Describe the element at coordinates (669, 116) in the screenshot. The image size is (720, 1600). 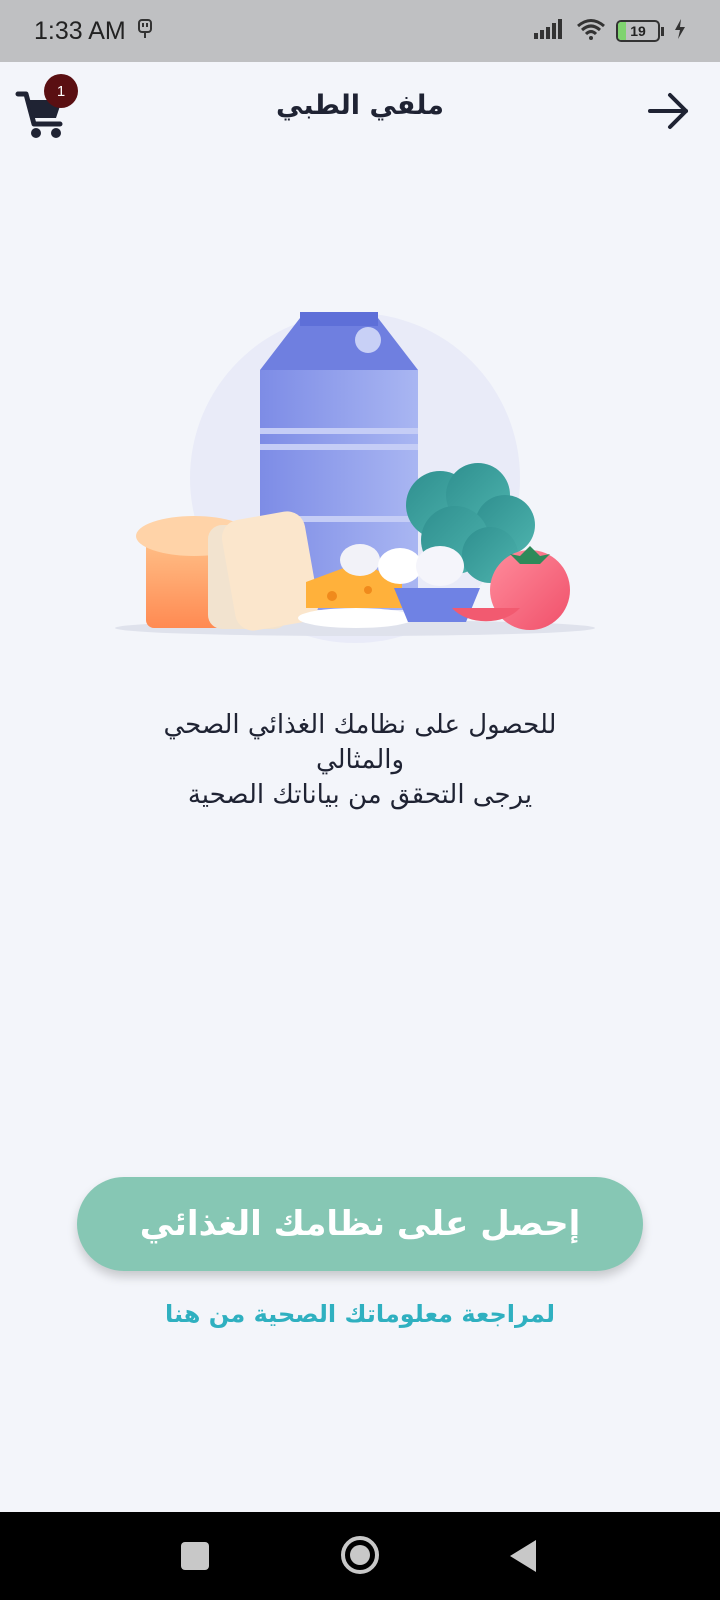
I see `arrow-right-icon` at that location.